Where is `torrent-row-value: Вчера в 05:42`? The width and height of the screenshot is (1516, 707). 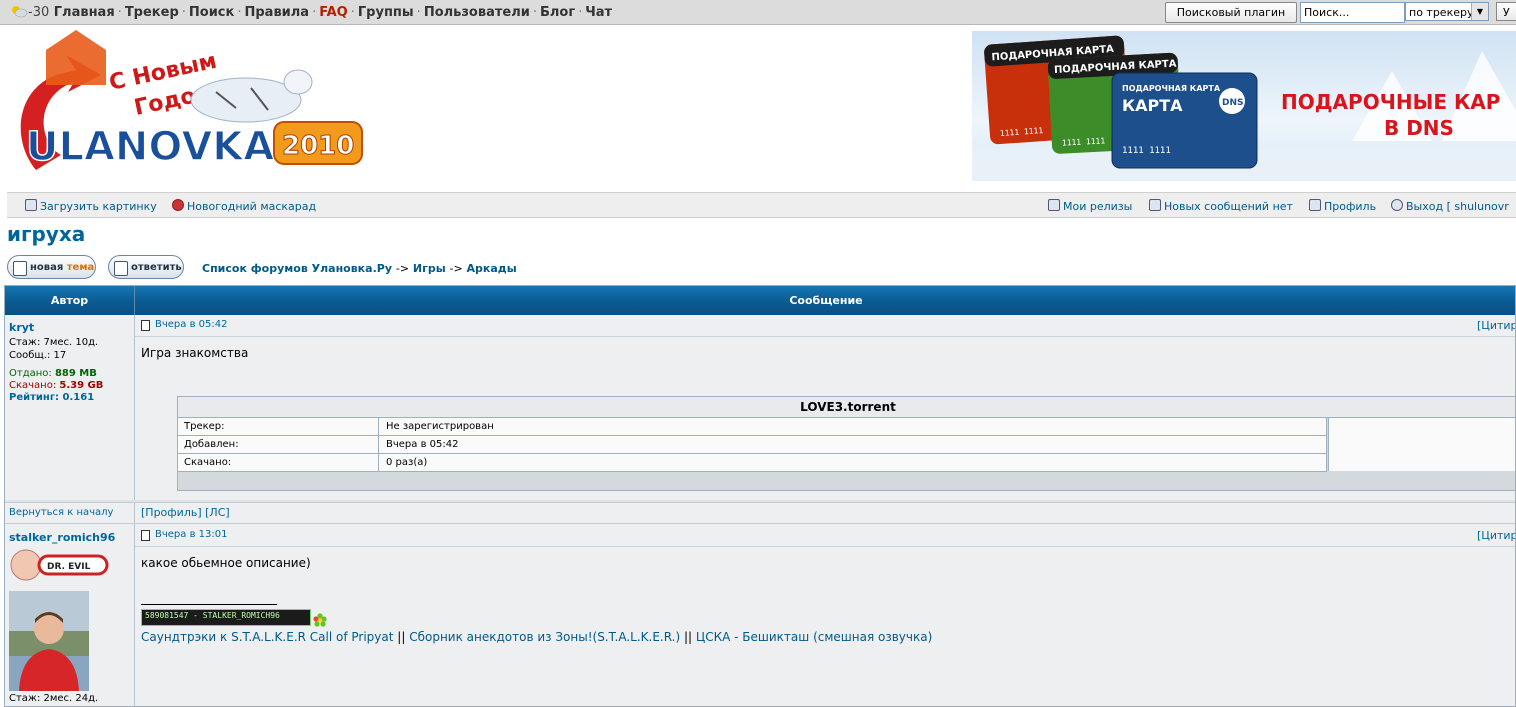 torrent-row-value: Вчера в 05:42 is located at coordinates (853, 444).